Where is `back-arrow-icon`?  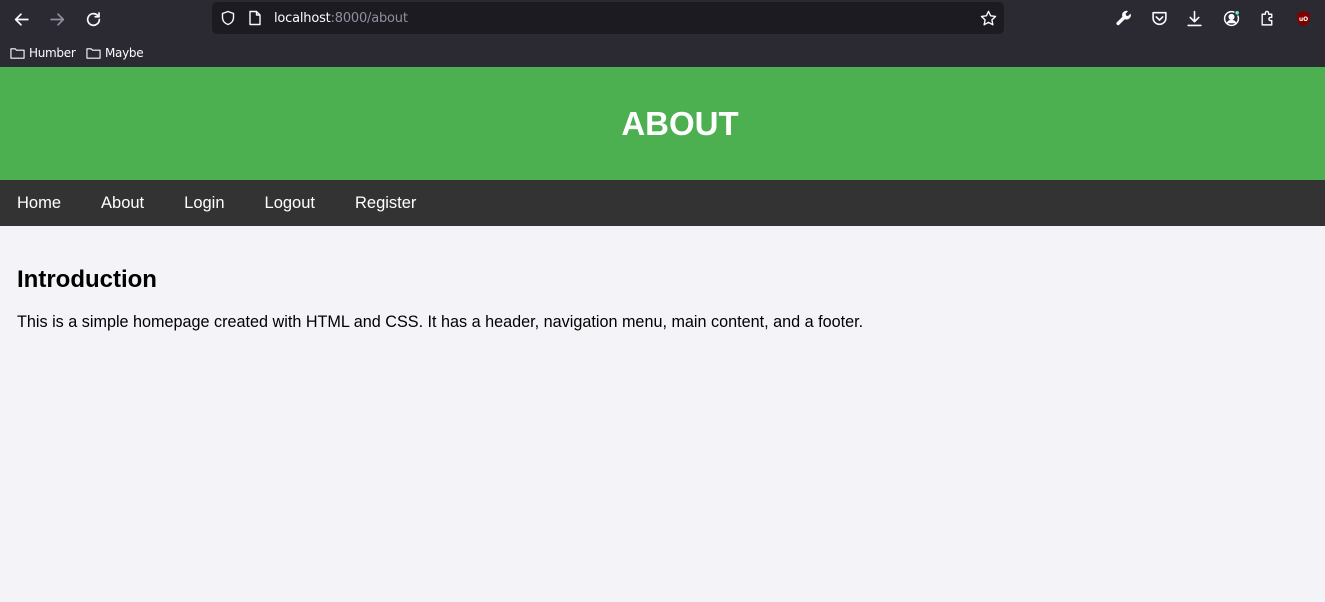
back-arrow-icon is located at coordinates (21, 19).